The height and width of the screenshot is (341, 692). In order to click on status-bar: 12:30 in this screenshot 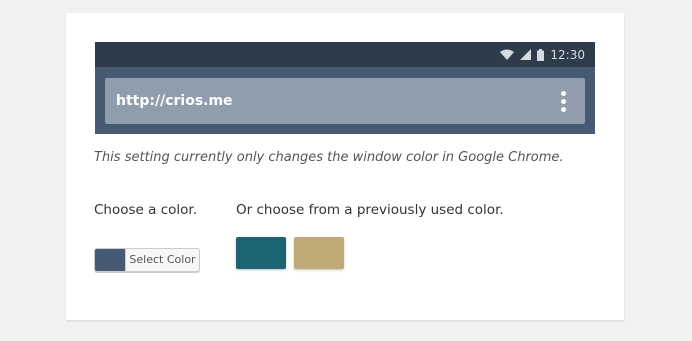, I will do `click(345, 54)`.